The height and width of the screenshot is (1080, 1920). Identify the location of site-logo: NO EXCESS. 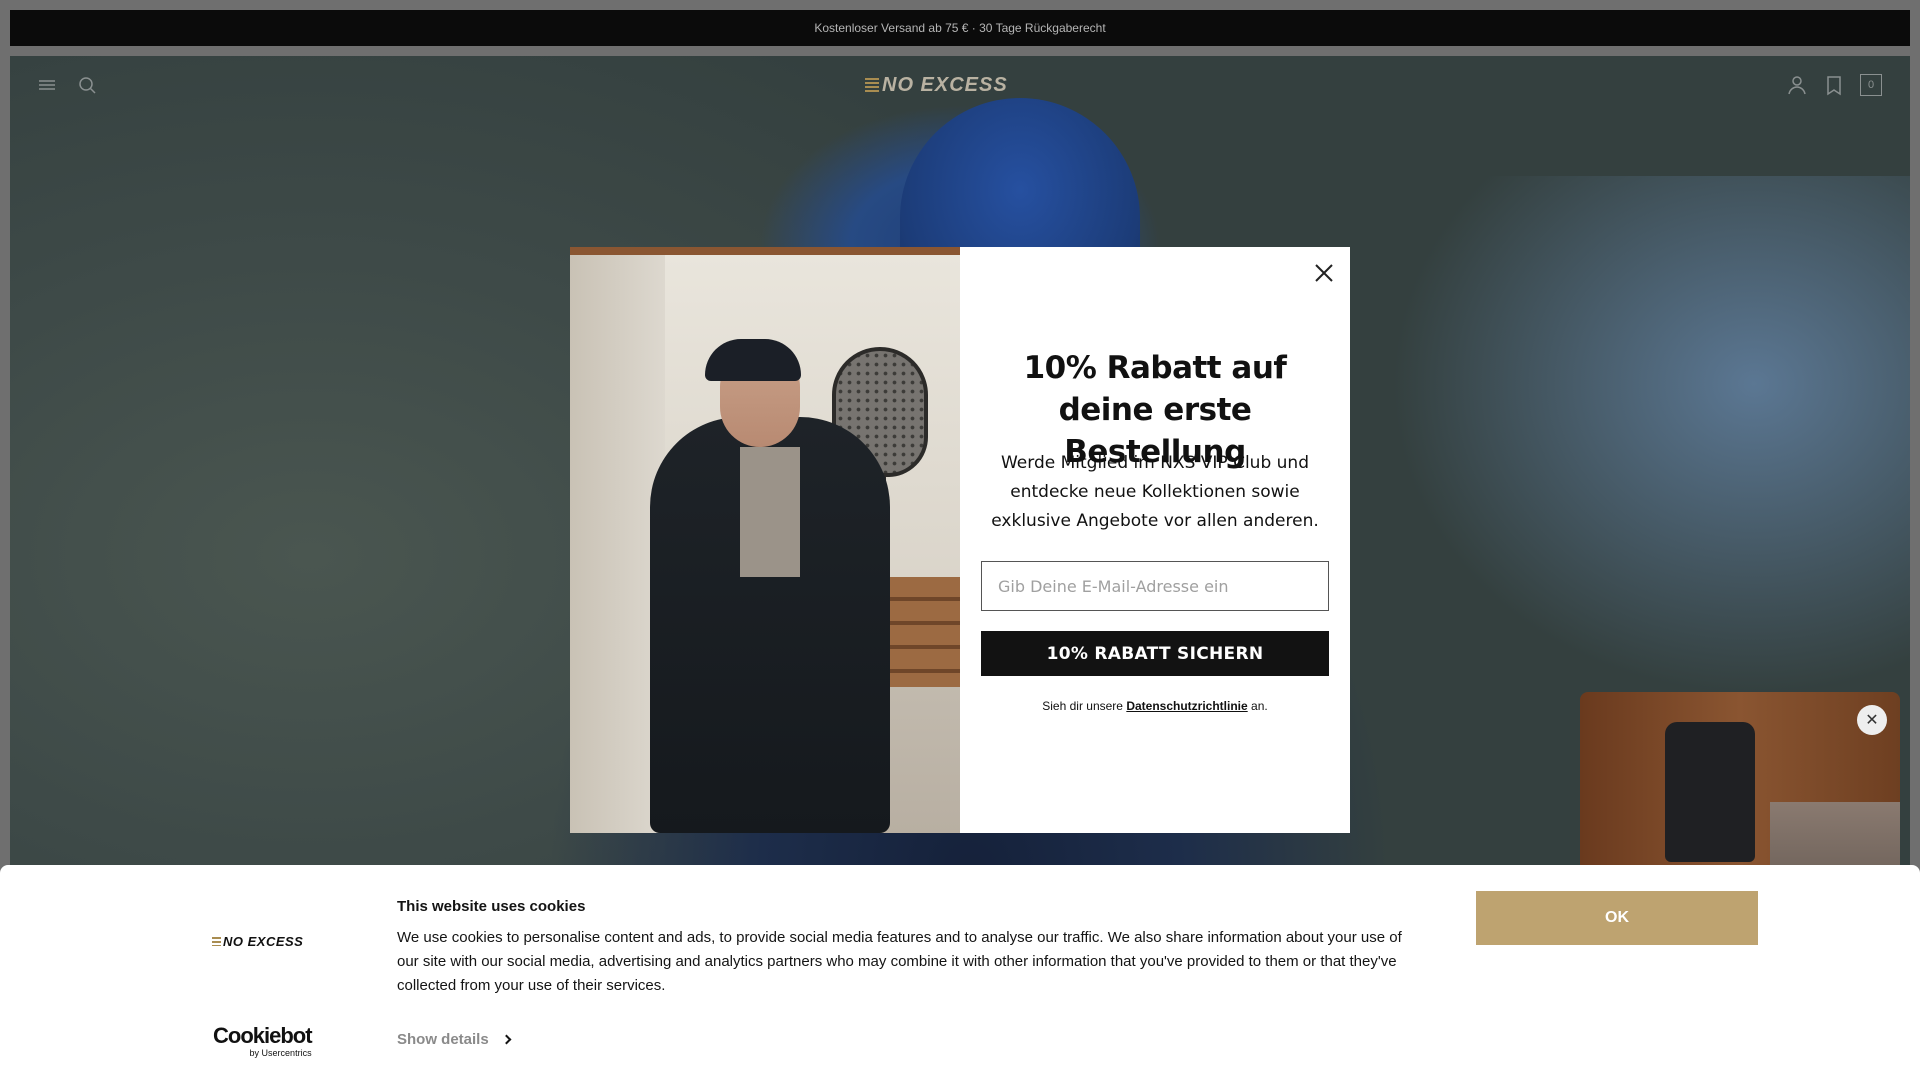
(936, 86).